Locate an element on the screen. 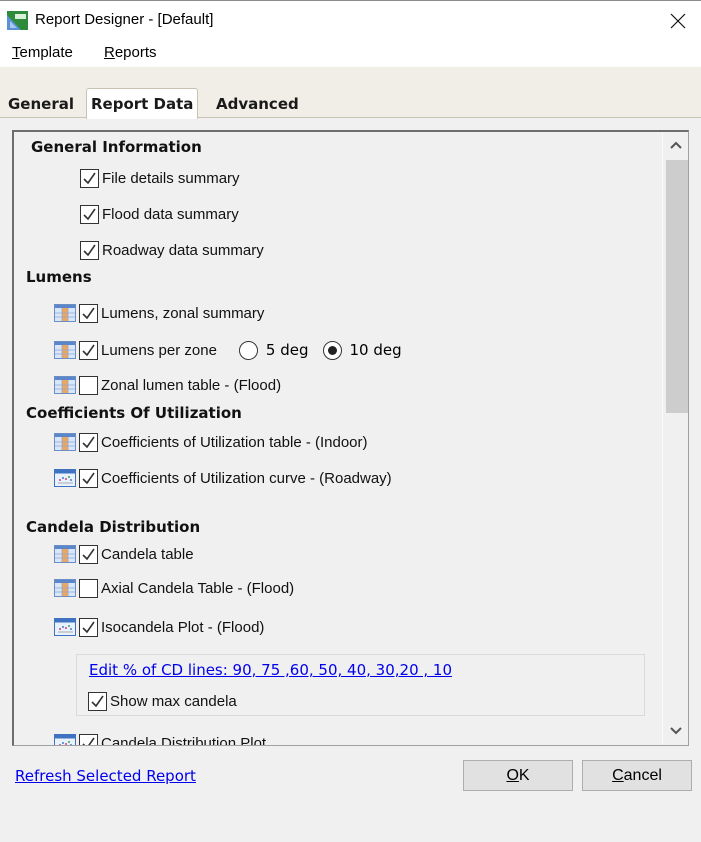  option-candela-distribution-plot: Candela Distribution Plot is located at coordinates (160, 739).